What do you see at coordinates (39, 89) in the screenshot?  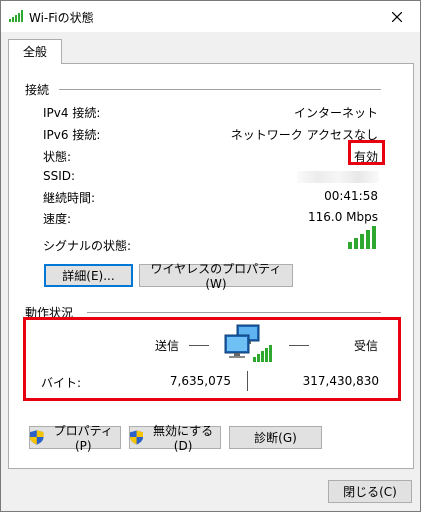 I see `connection-group-label: 接続` at bounding box center [39, 89].